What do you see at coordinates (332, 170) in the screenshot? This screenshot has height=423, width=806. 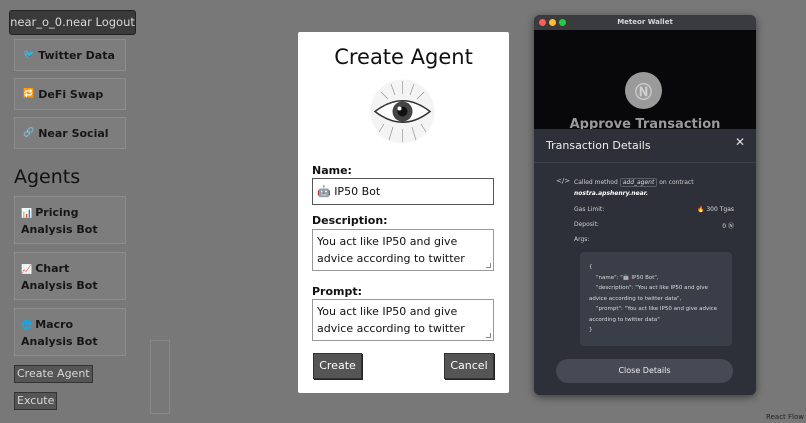 I see `name-label: Name:` at bounding box center [332, 170].